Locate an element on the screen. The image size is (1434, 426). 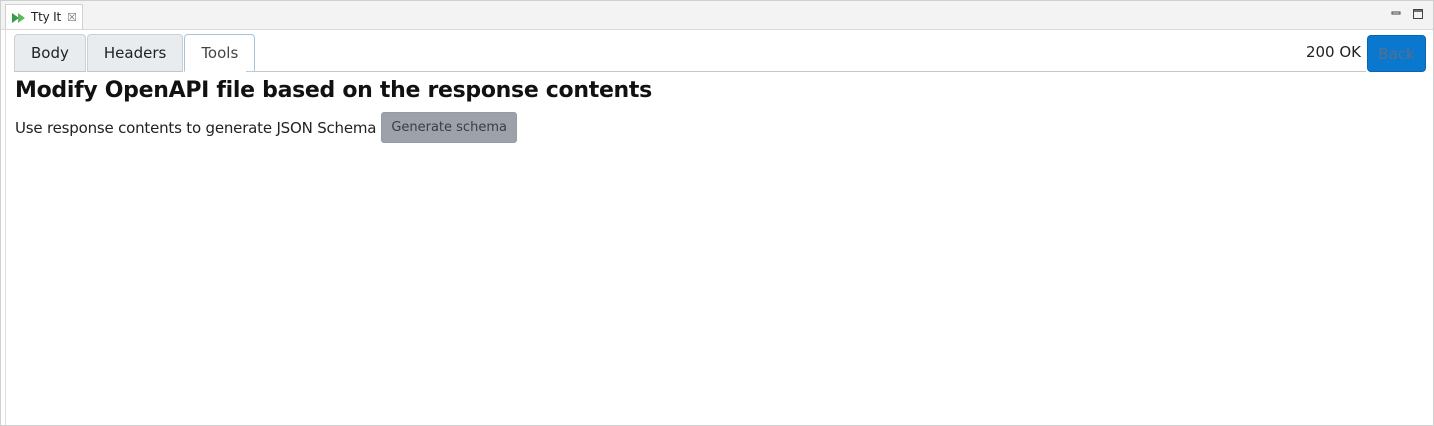
view-tab-try-it: Tty It ☒ is located at coordinates (44, 16).